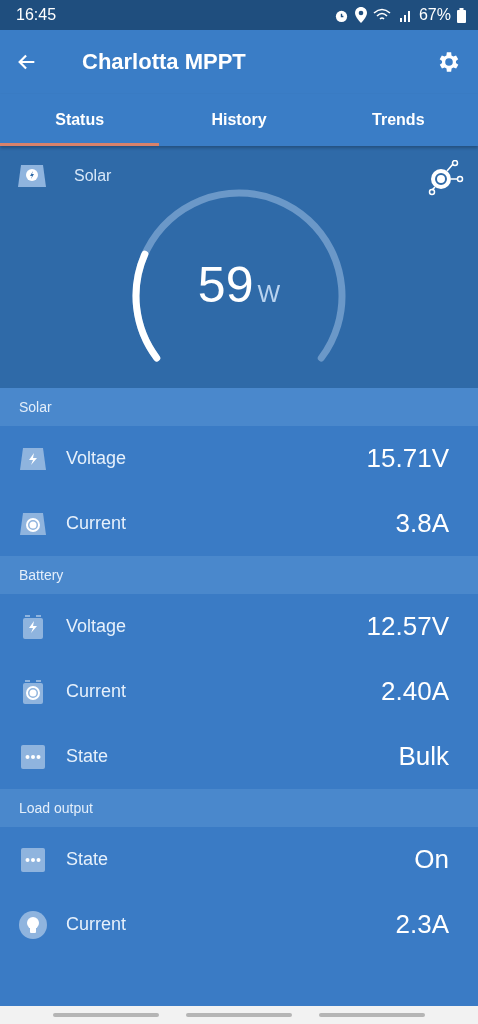  I want to click on solar-panel-icon, so click(32, 176).